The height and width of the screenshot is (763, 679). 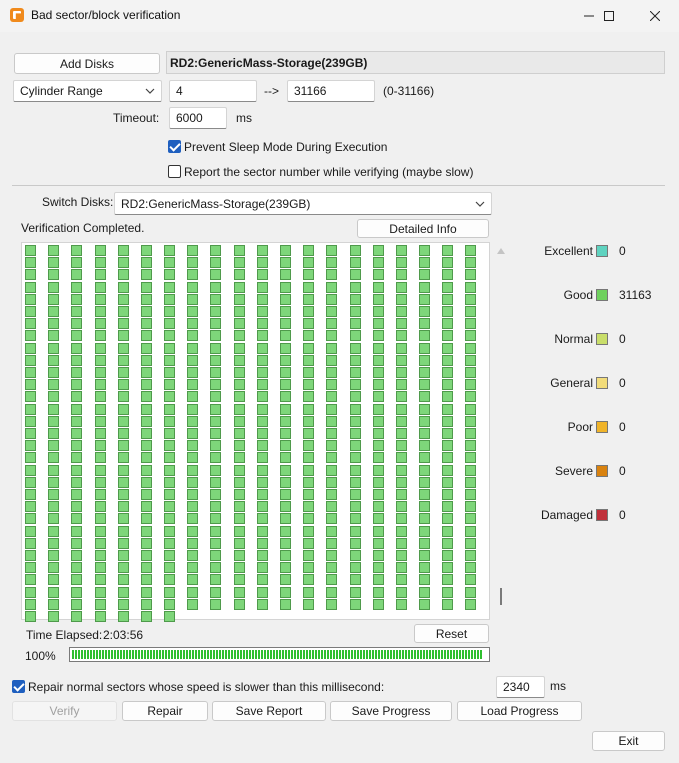 What do you see at coordinates (174, 146) in the screenshot?
I see `prevent-sleep-checkbox` at bounding box center [174, 146].